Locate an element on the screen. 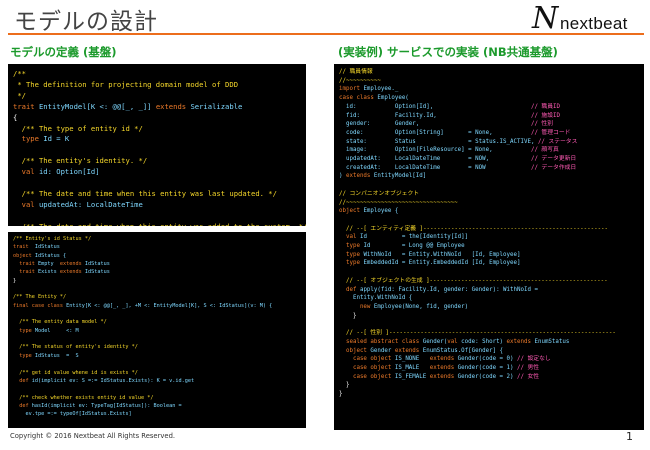  code-line: type Id = K is located at coordinates (157, 139).